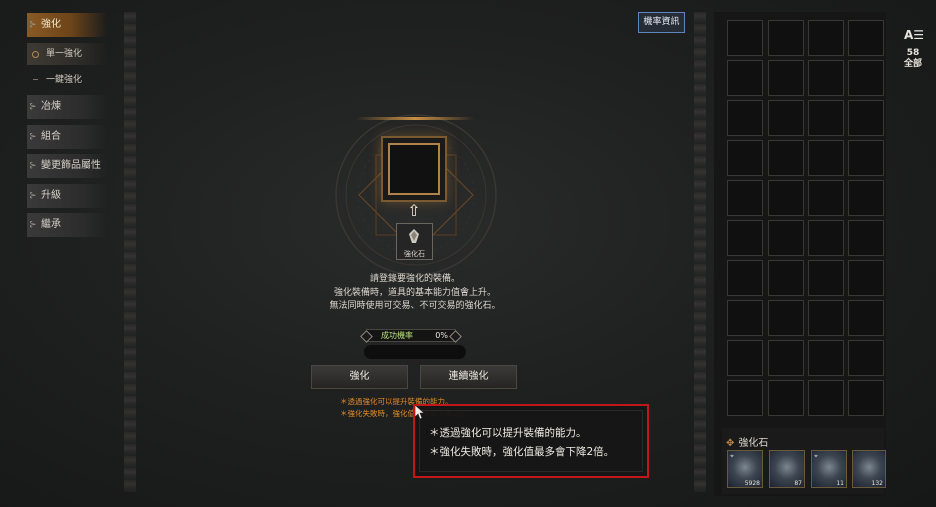 The image size is (936, 507). What do you see at coordinates (67, 25) in the screenshot?
I see `menu-enhance: ⊱ 強化` at bounding box center [67, 25].